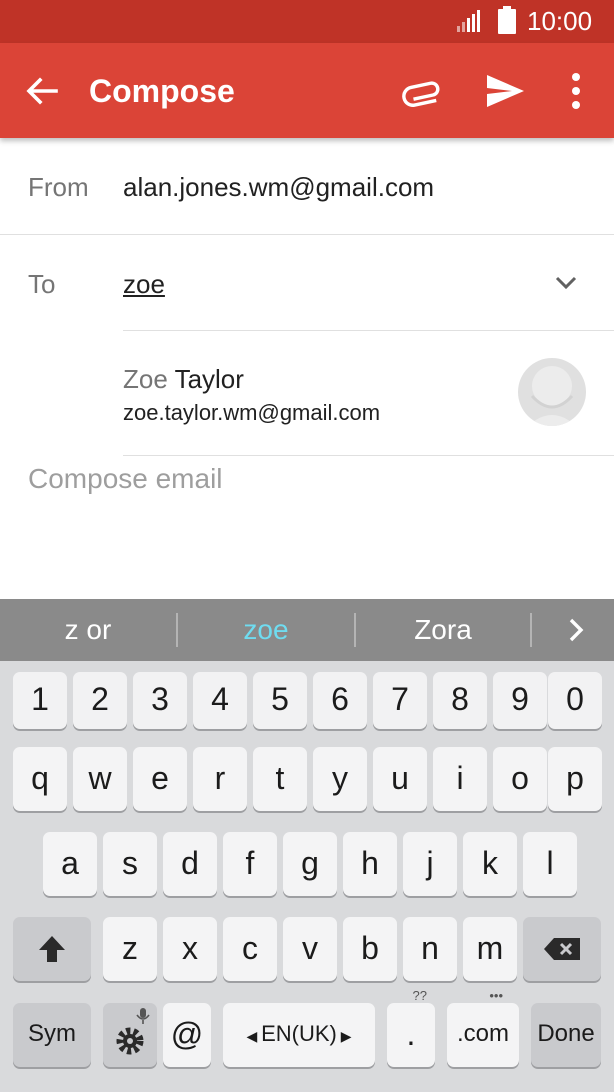  I want to click on key-i: i, so click(460, 779).